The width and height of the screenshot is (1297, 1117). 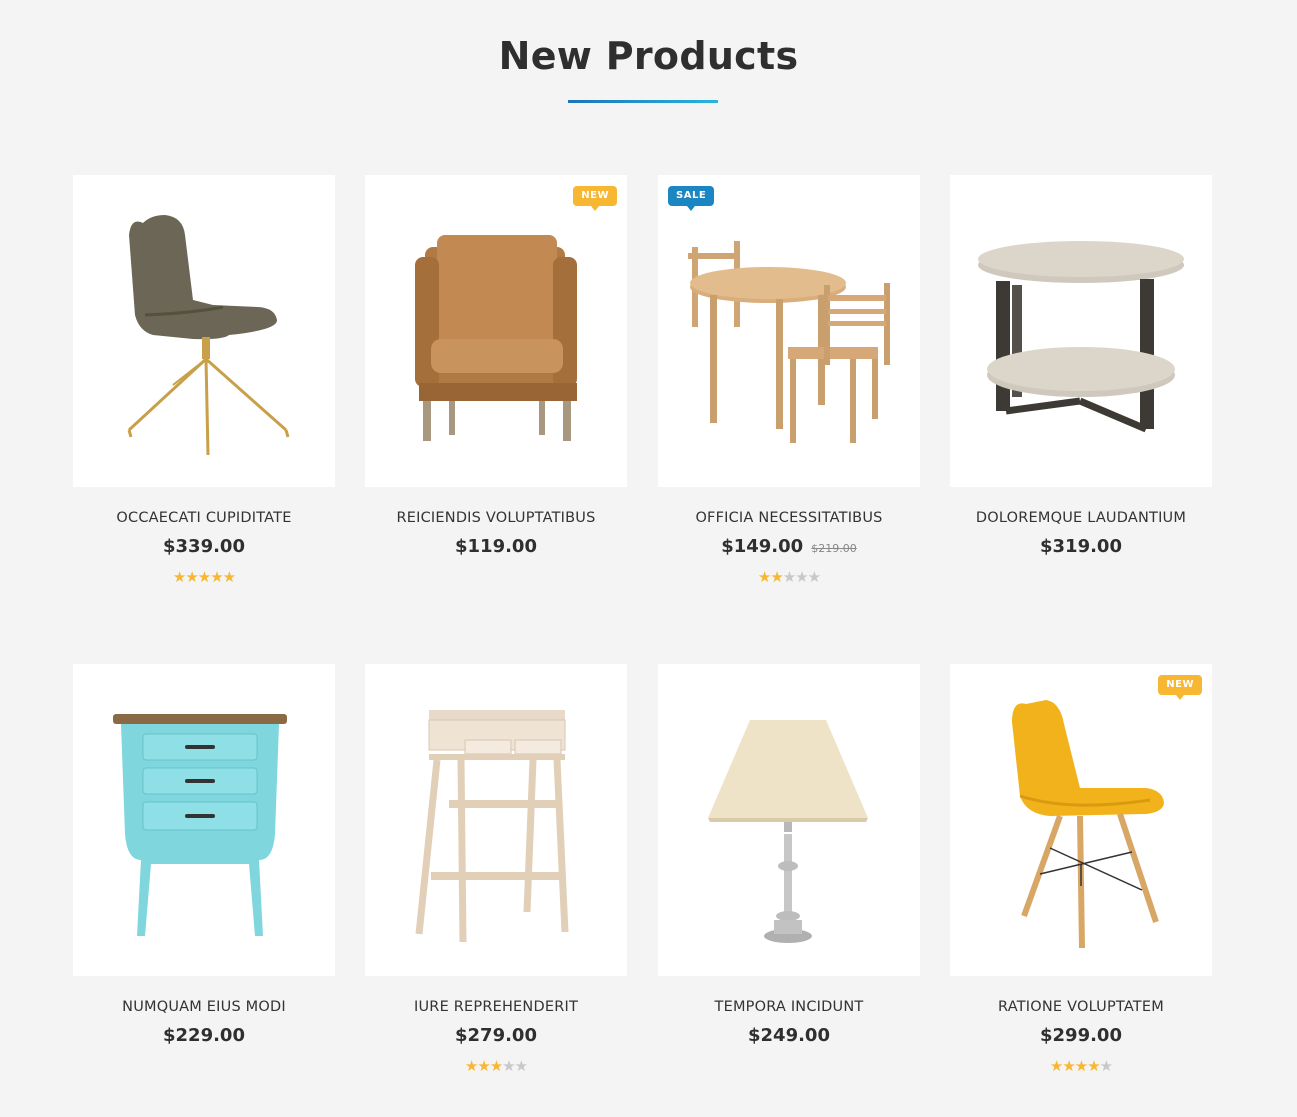 What do you see at coordinates (492, 826) in the screenshot?
I see `shelf-stand-icon` at bounding box center [492, 826].